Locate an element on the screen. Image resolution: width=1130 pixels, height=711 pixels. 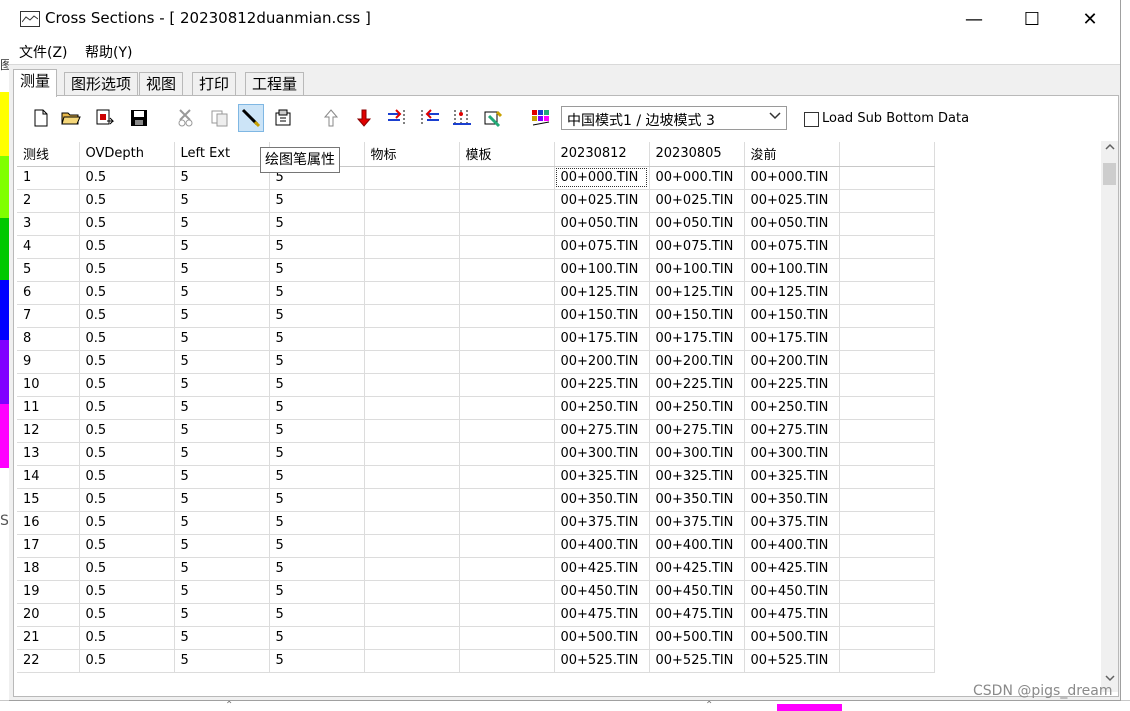
column-header: 模板 is located at coordinates (507, 154).